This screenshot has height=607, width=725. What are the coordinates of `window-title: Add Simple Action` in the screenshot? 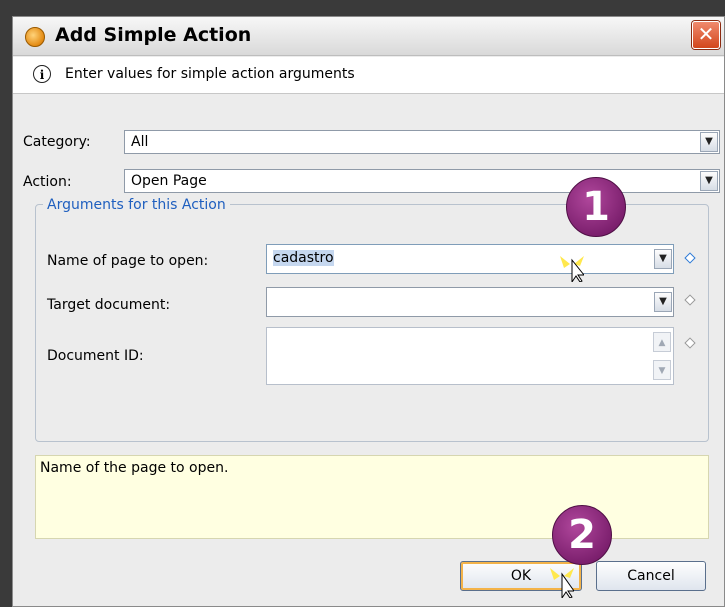 It's located at (153, 35).